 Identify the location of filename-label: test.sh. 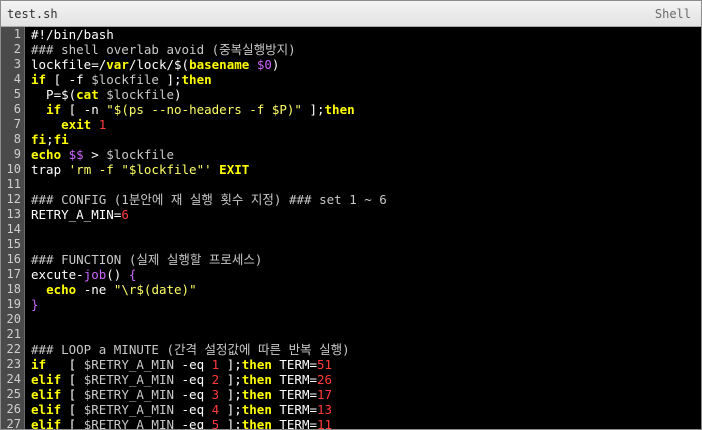
(32, 13).